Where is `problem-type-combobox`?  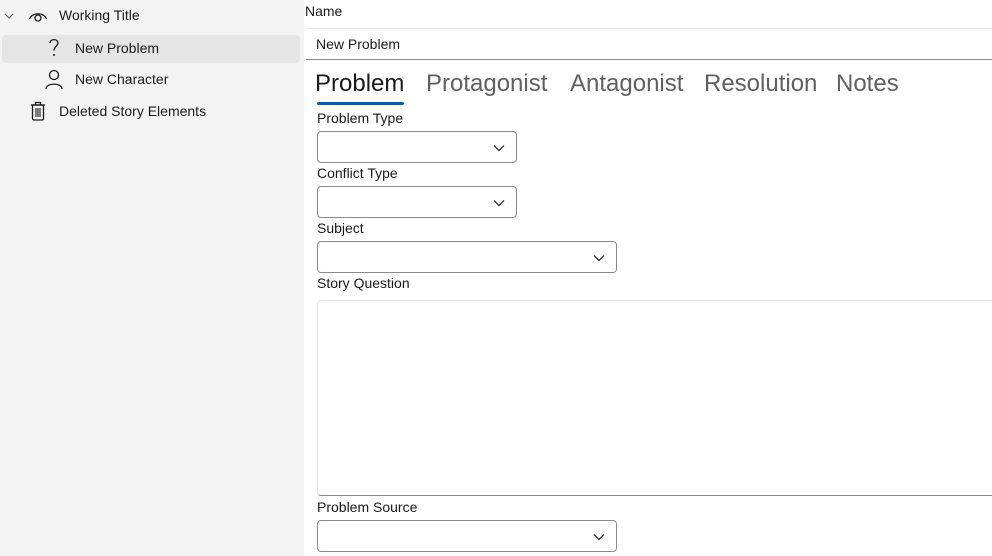 problem-type-combobox is located at coordinates (417, 147).